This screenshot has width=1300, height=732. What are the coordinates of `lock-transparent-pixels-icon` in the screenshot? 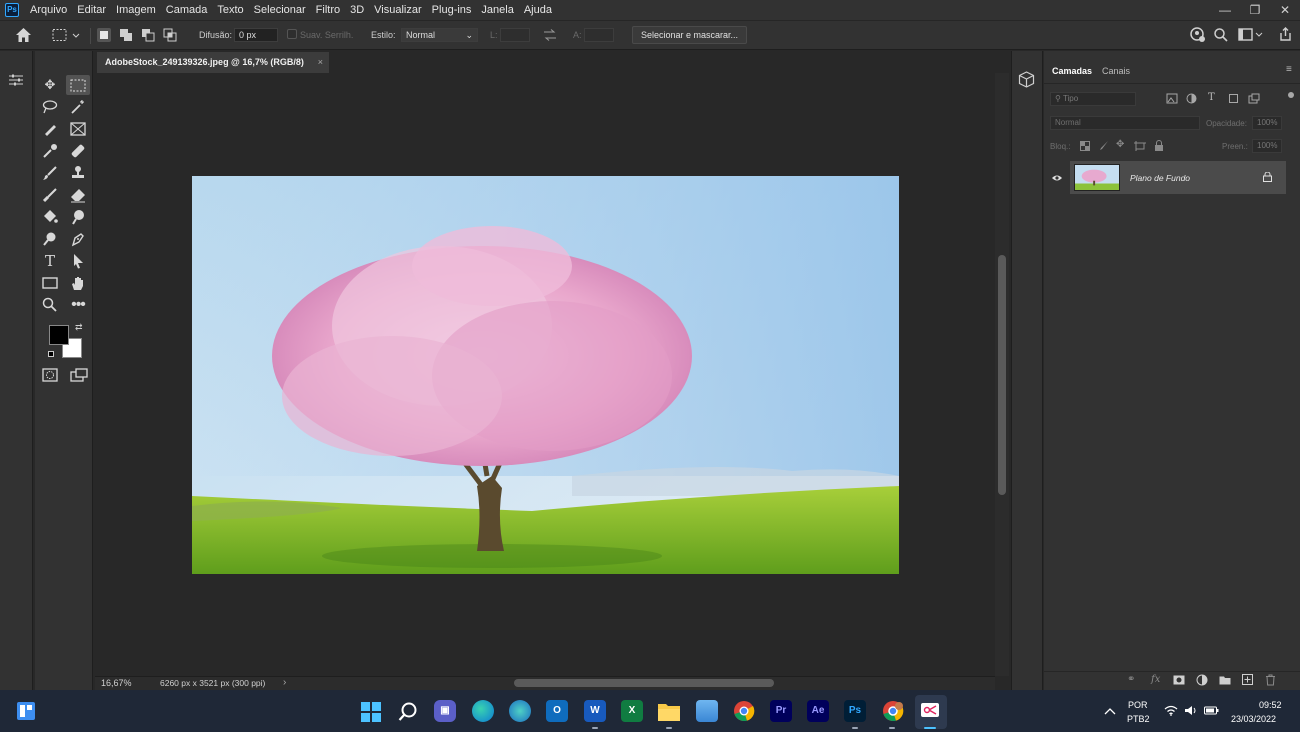 It's located at (1085, 146).